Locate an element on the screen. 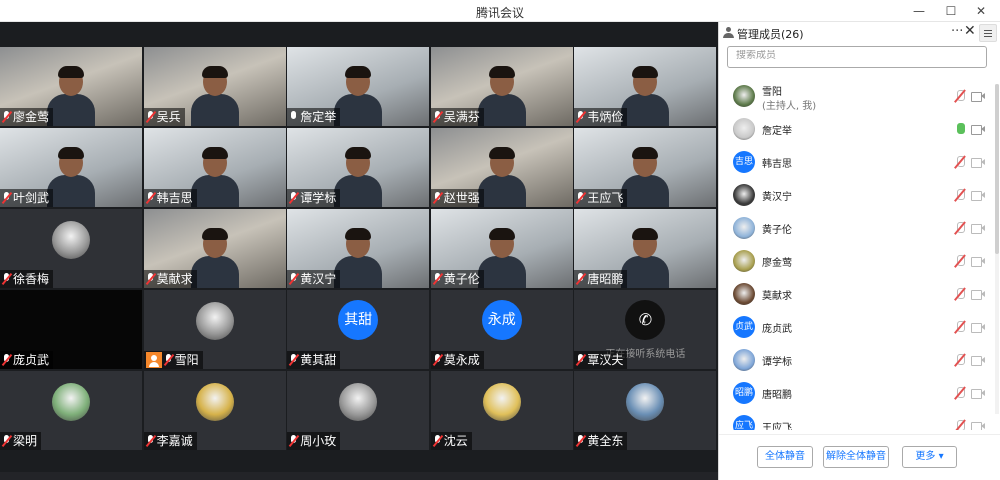 This screenshot has height=480, width=1000. video-tile: 其甜 黄其甜 is located at coordinates (358, 329).